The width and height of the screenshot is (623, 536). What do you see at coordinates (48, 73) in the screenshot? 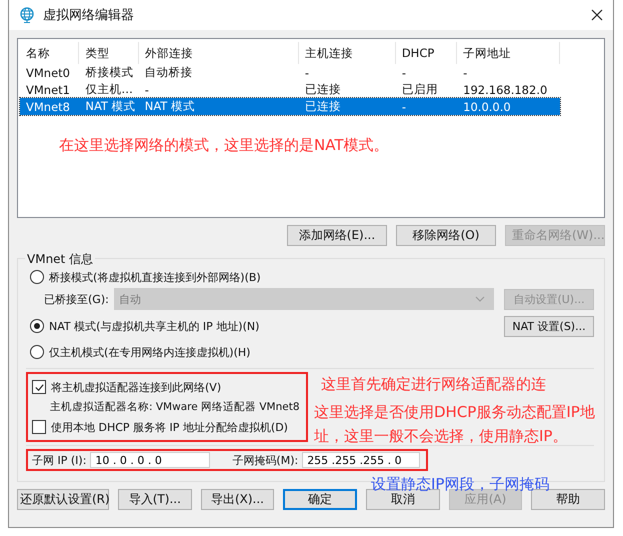
I see `table-cell-text: VMnet0` at bounding box center [48, 73].